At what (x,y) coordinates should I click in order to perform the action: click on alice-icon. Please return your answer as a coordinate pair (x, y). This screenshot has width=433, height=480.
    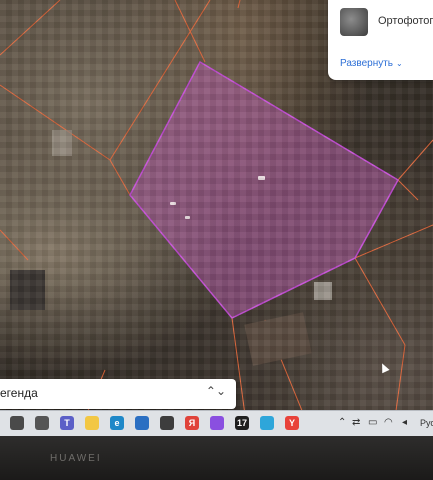
    Looking at the image, I should click on (217, 423).